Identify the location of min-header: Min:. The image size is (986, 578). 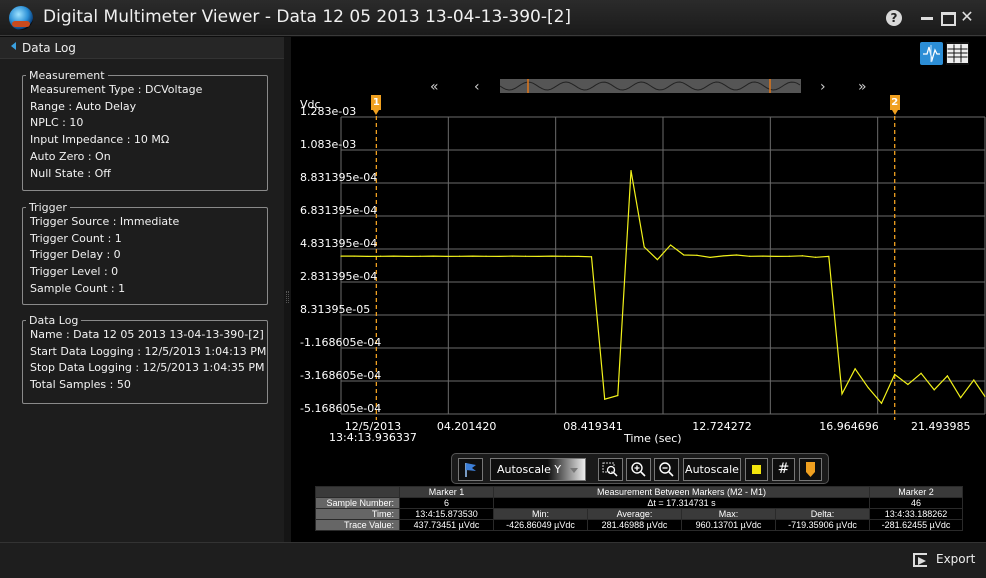
(540, 514).